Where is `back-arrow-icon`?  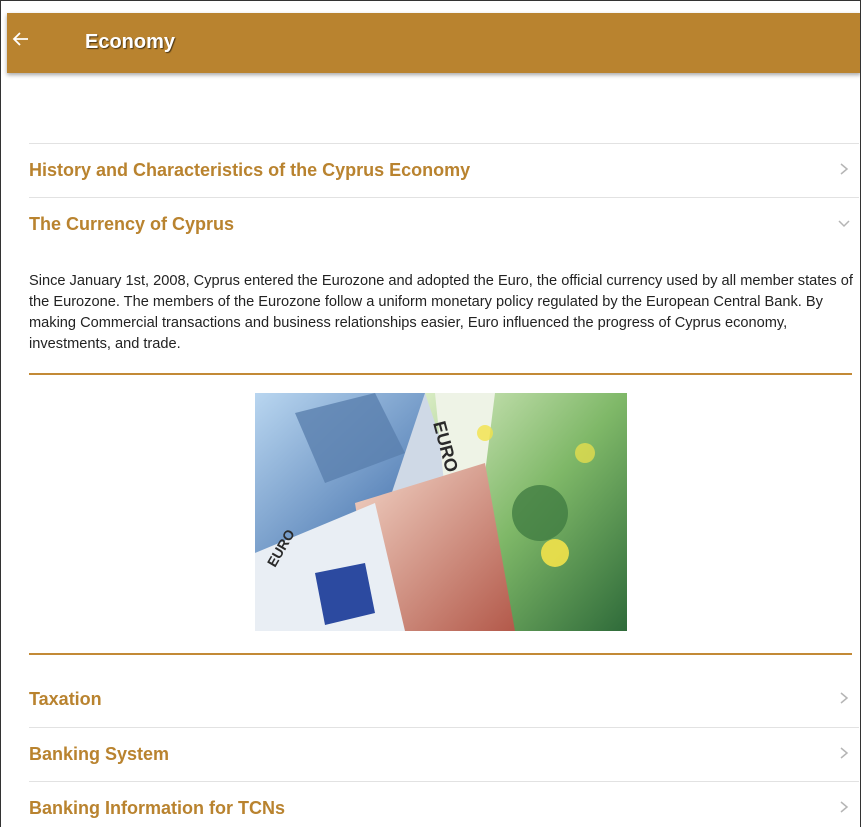 back-arrow-icon is located at coordinates (25, 43).